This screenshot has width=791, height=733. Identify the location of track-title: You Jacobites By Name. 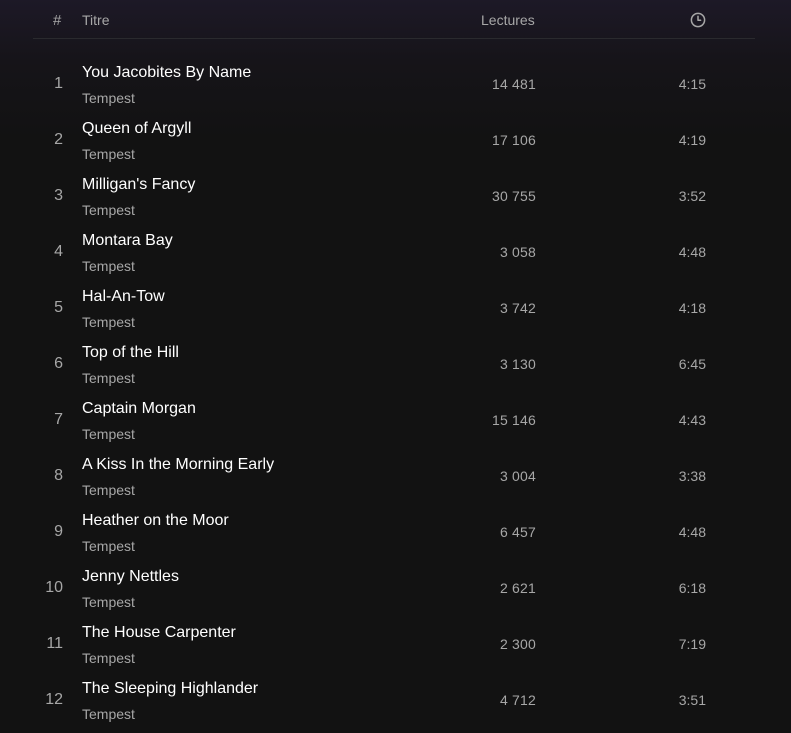
(166, 73).